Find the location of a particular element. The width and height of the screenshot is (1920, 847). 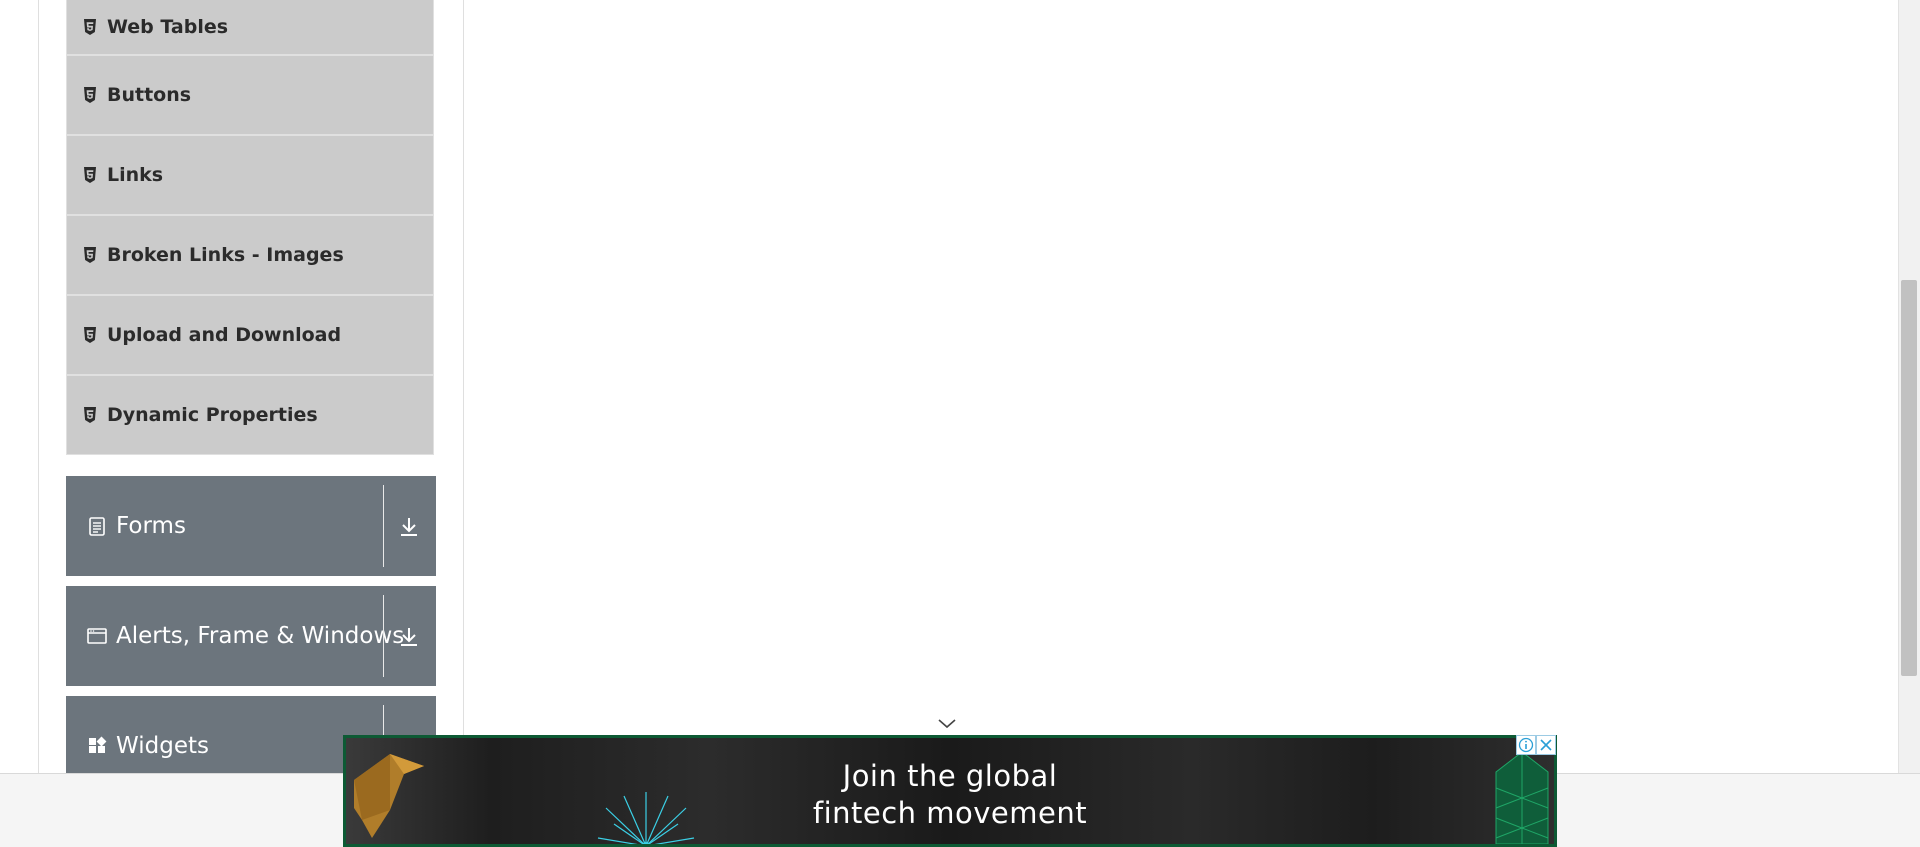

document-icon is located at coordinates (97, 526).